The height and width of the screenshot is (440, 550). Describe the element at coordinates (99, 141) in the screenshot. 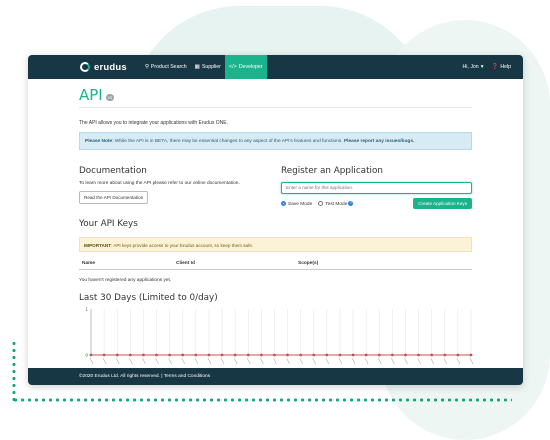

I see `note-label: Please Note` at that location.